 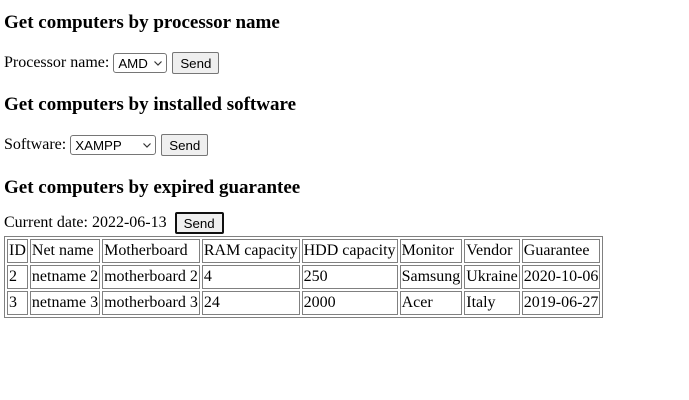 I want to click on column-header-hdd-capacity: HDD capacity, so click(x=349, y=251).